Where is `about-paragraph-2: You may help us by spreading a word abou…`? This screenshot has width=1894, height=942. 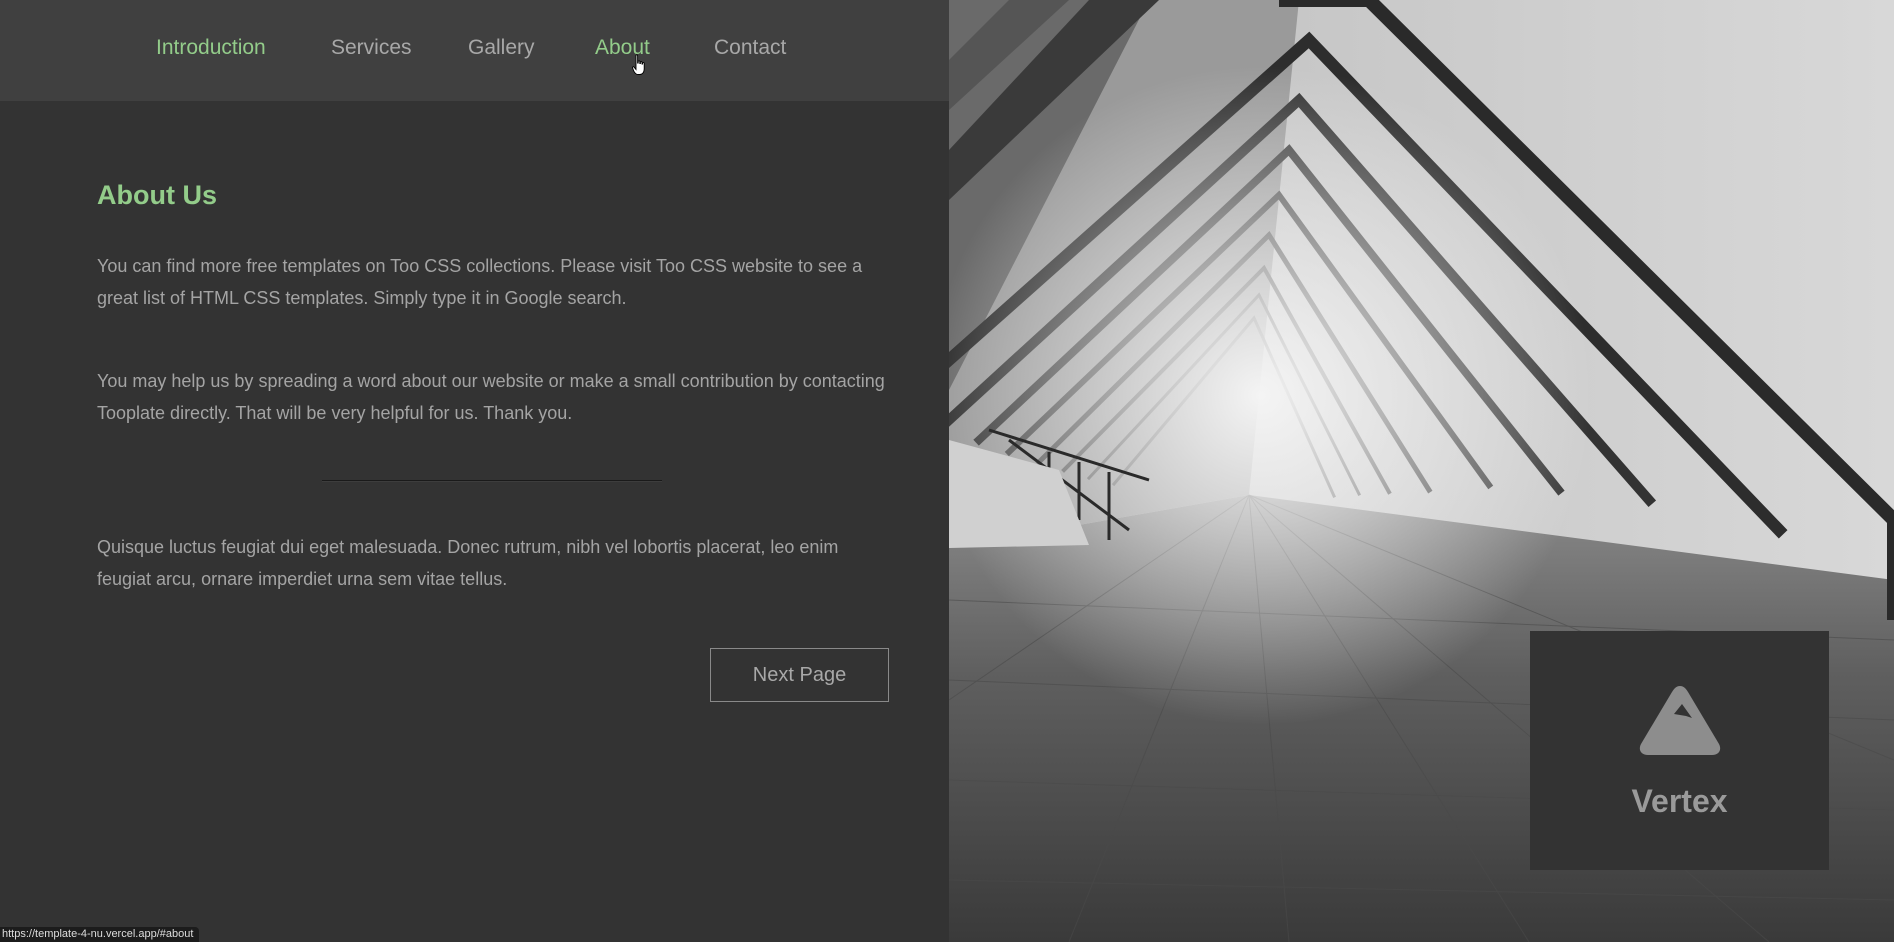 about-paragraph-2: You may help us by spreading a word abou… is located at coordinates (491, 397).